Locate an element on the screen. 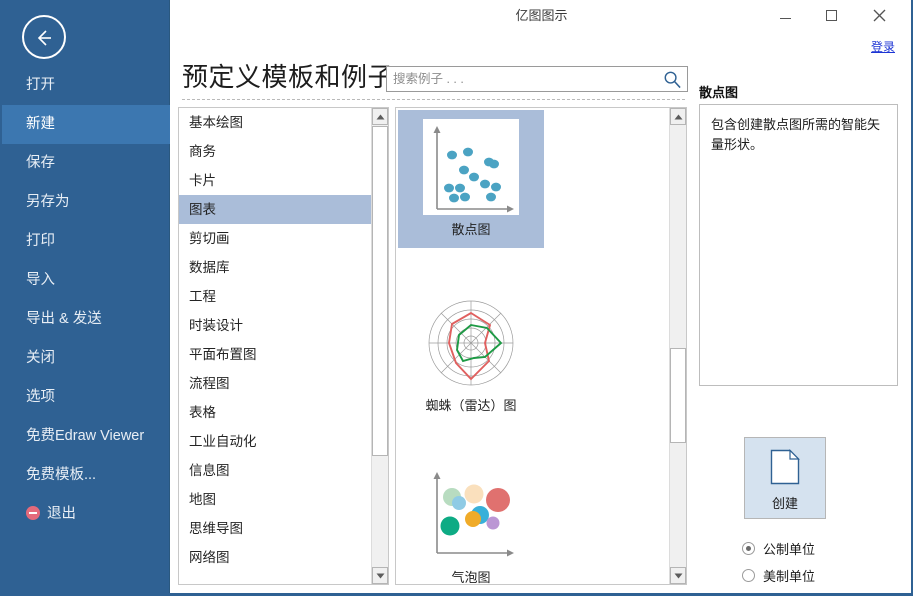 The image size is (913, 596). category-item-industrial-automation: 工业自动化 is located at coordinates (283, 441).